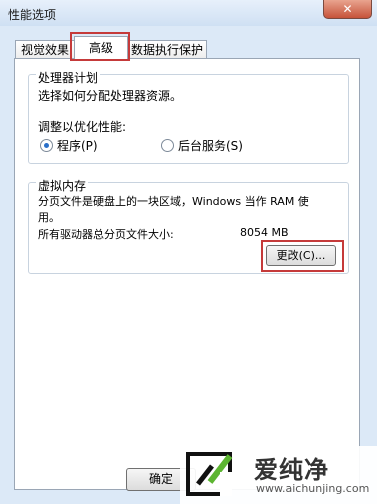 Image resolution: width=377 pixels, height=504 pixels. Describe the element at coordinates (82, 127) in the screenshot. I see `adjust-label: 调整以优化性能:` at that location.